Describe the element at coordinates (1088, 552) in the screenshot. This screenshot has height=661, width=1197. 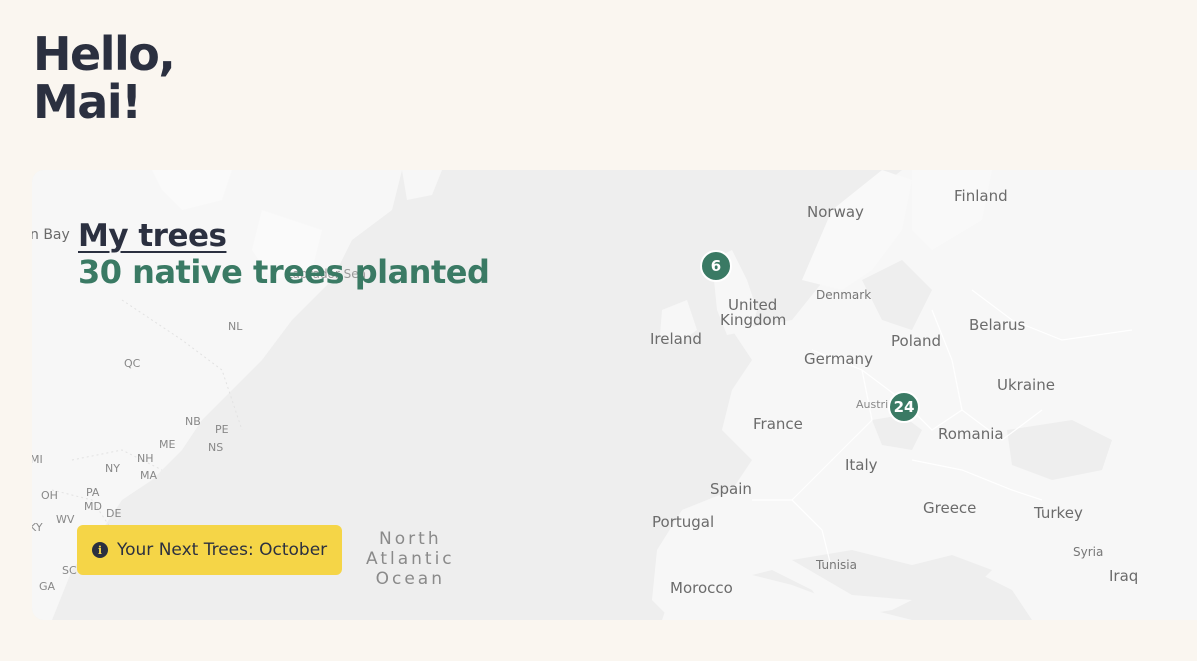
I see `map-label-syria: Syria` at that location.